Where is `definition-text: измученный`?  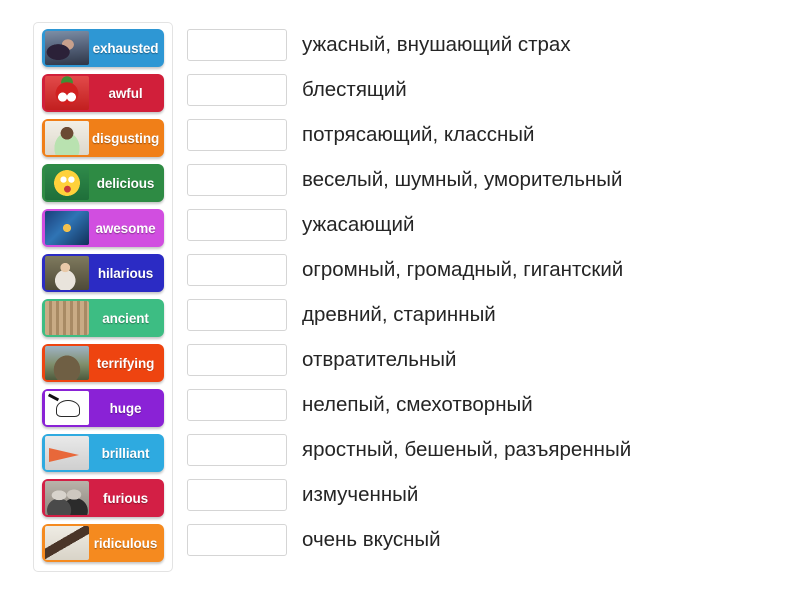 definition-text: измученный is located at coordinates (360, 494).